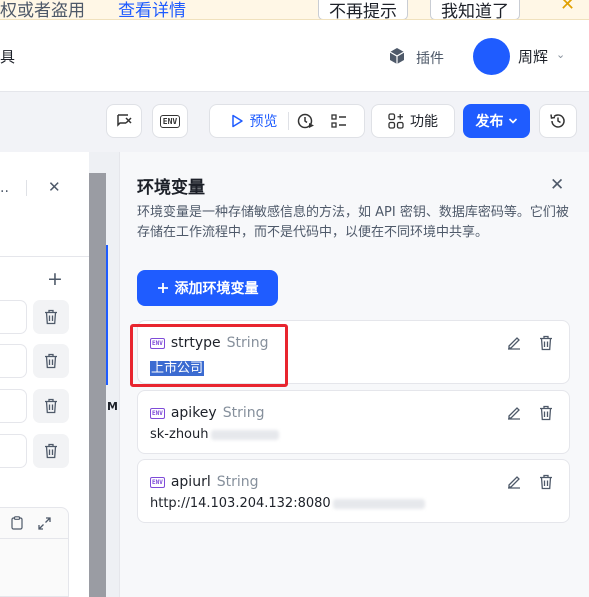  What do you see at coordinates (294, 10) in the screenshot?
I see `notice-bar: 权或者盗用 查看详情 不再提示 我知道了 ✕` at bounding box center [294, 10].